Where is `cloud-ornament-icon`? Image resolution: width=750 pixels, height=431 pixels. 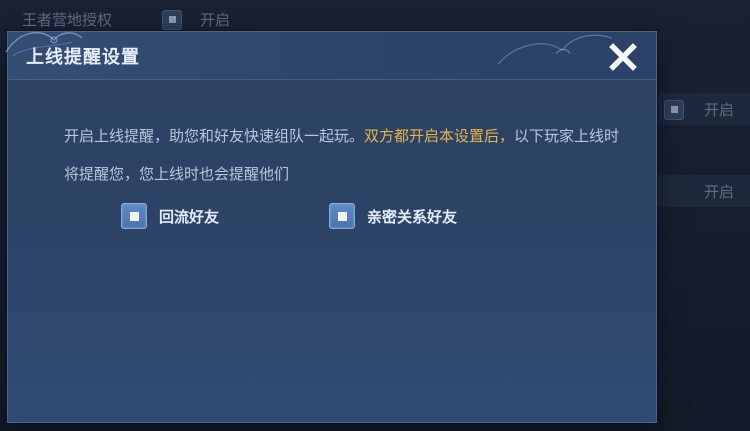 cloud-ornament-icon is located at coordinates (555, 49).